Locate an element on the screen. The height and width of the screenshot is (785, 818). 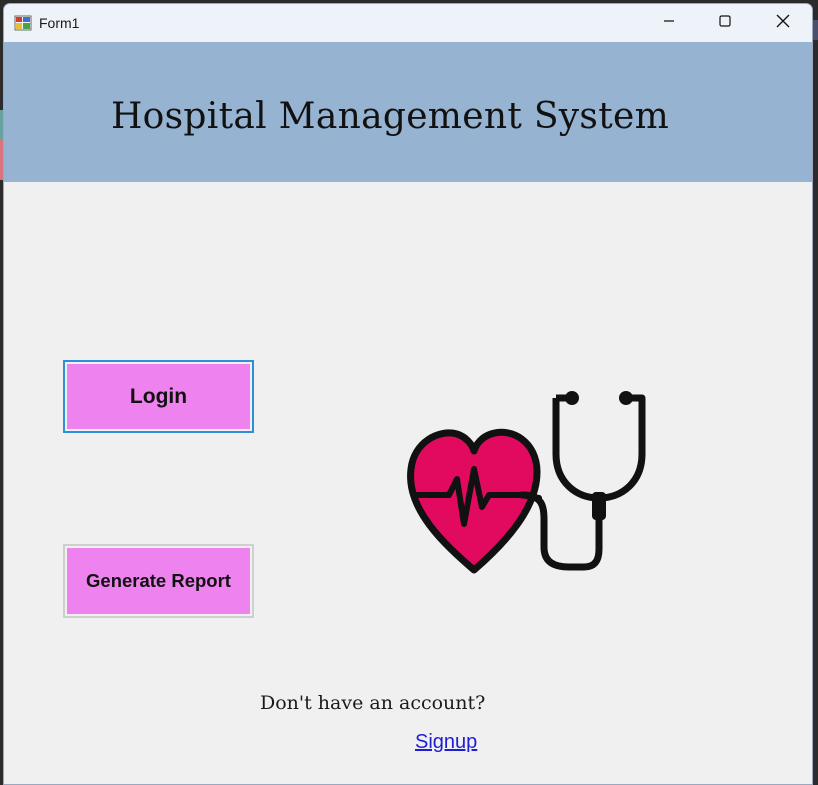
close-icon is located at coordinates (783, 23).